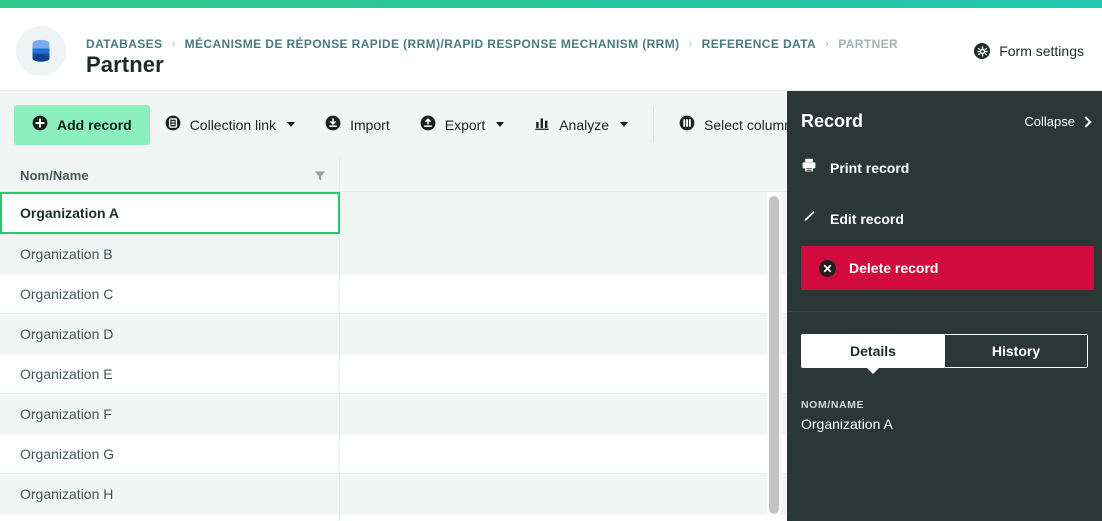 The image size is (1102, 521). I want to click on edit-record-button: Edit record, so click(852, 218).